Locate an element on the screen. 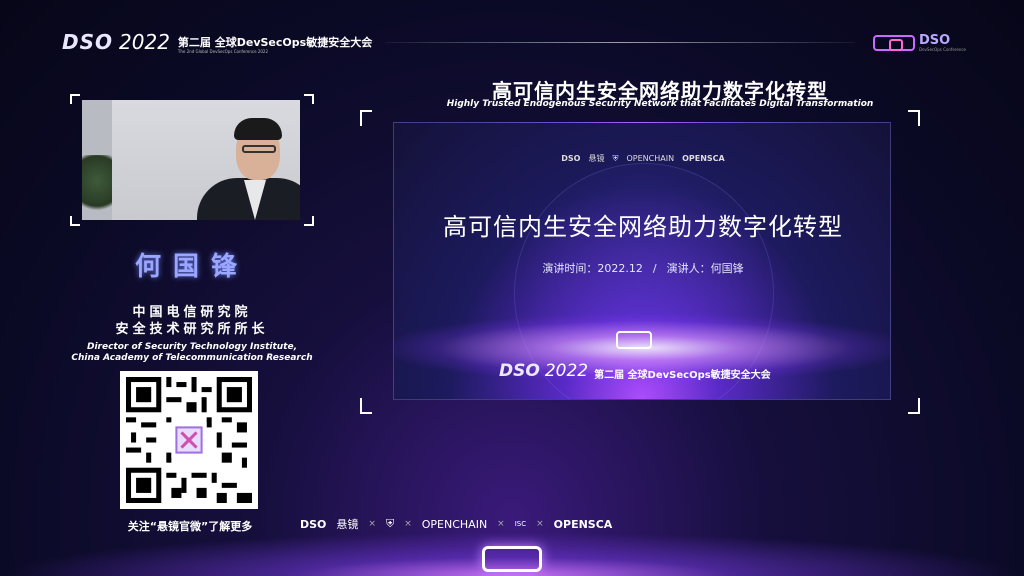 The image size is (1024, 576). sponsor-bar: DSO 悬镜 × ⛨ × OPENCHAIN × ISC × OPENSCA is located at coordinates (456, 524).